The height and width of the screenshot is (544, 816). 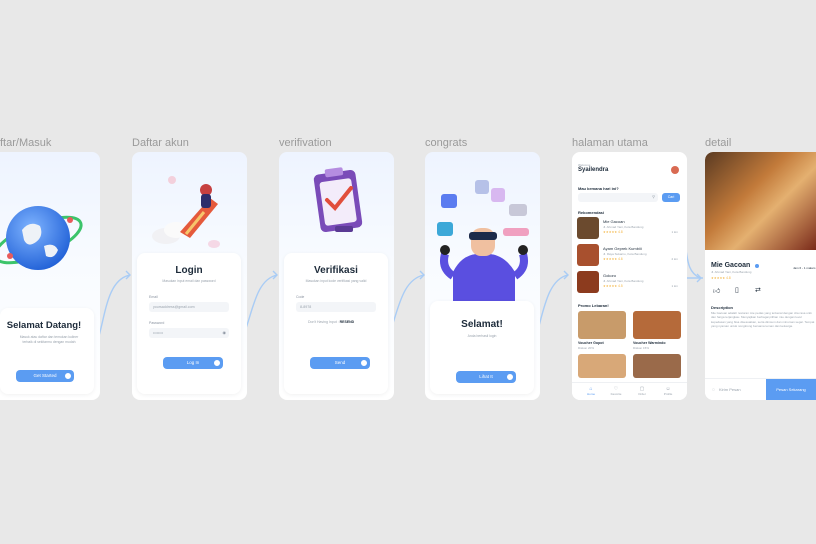 I want to click on vr-person-illustration, so click(x=483, y=241).